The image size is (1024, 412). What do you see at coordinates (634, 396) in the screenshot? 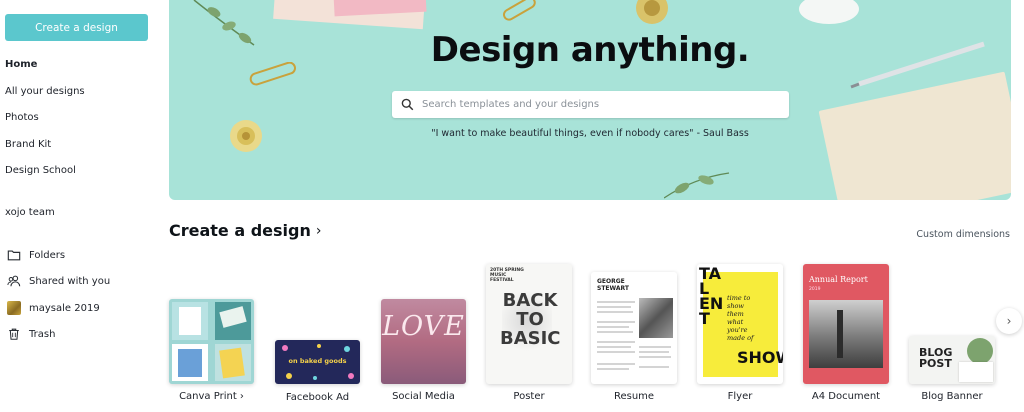
I see `card-label: Resume` at bounding box center [634, 396].